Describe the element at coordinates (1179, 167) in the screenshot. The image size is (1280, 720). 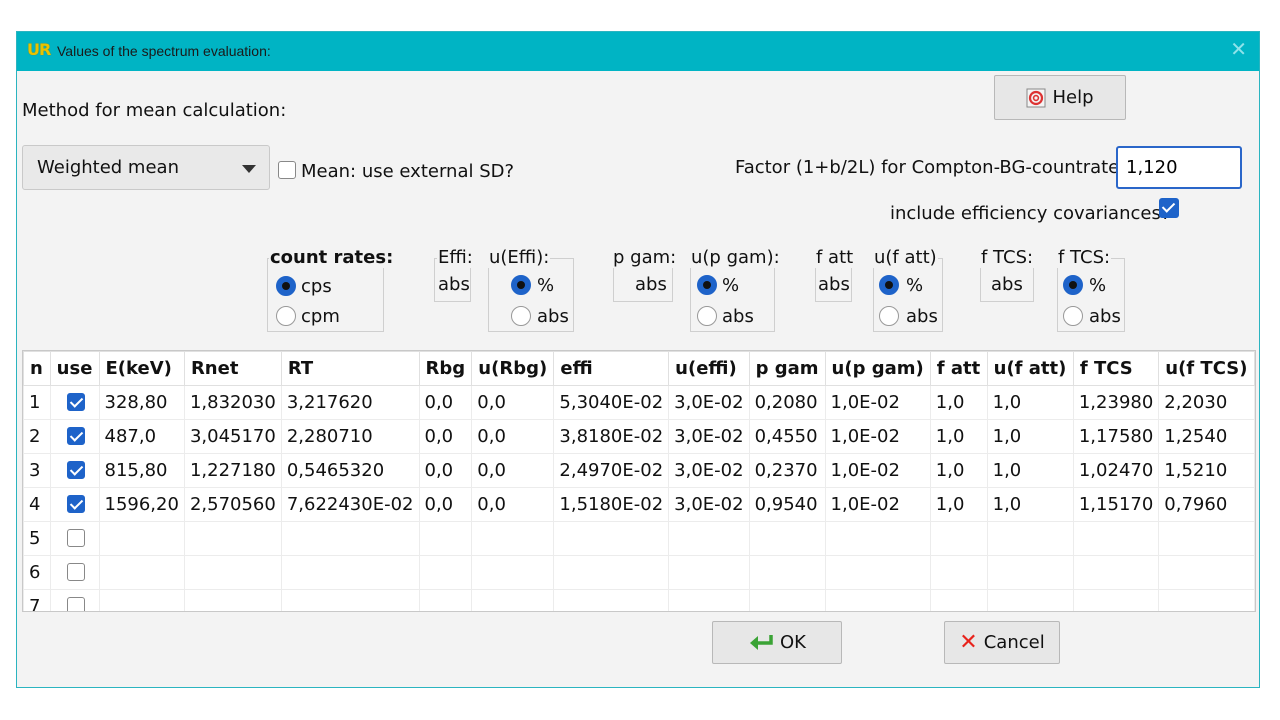
I see `factor-input` at that location.